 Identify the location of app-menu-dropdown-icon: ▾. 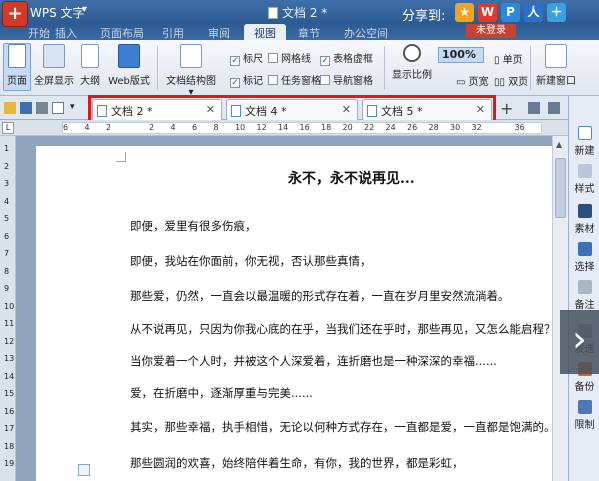
(84, 9).